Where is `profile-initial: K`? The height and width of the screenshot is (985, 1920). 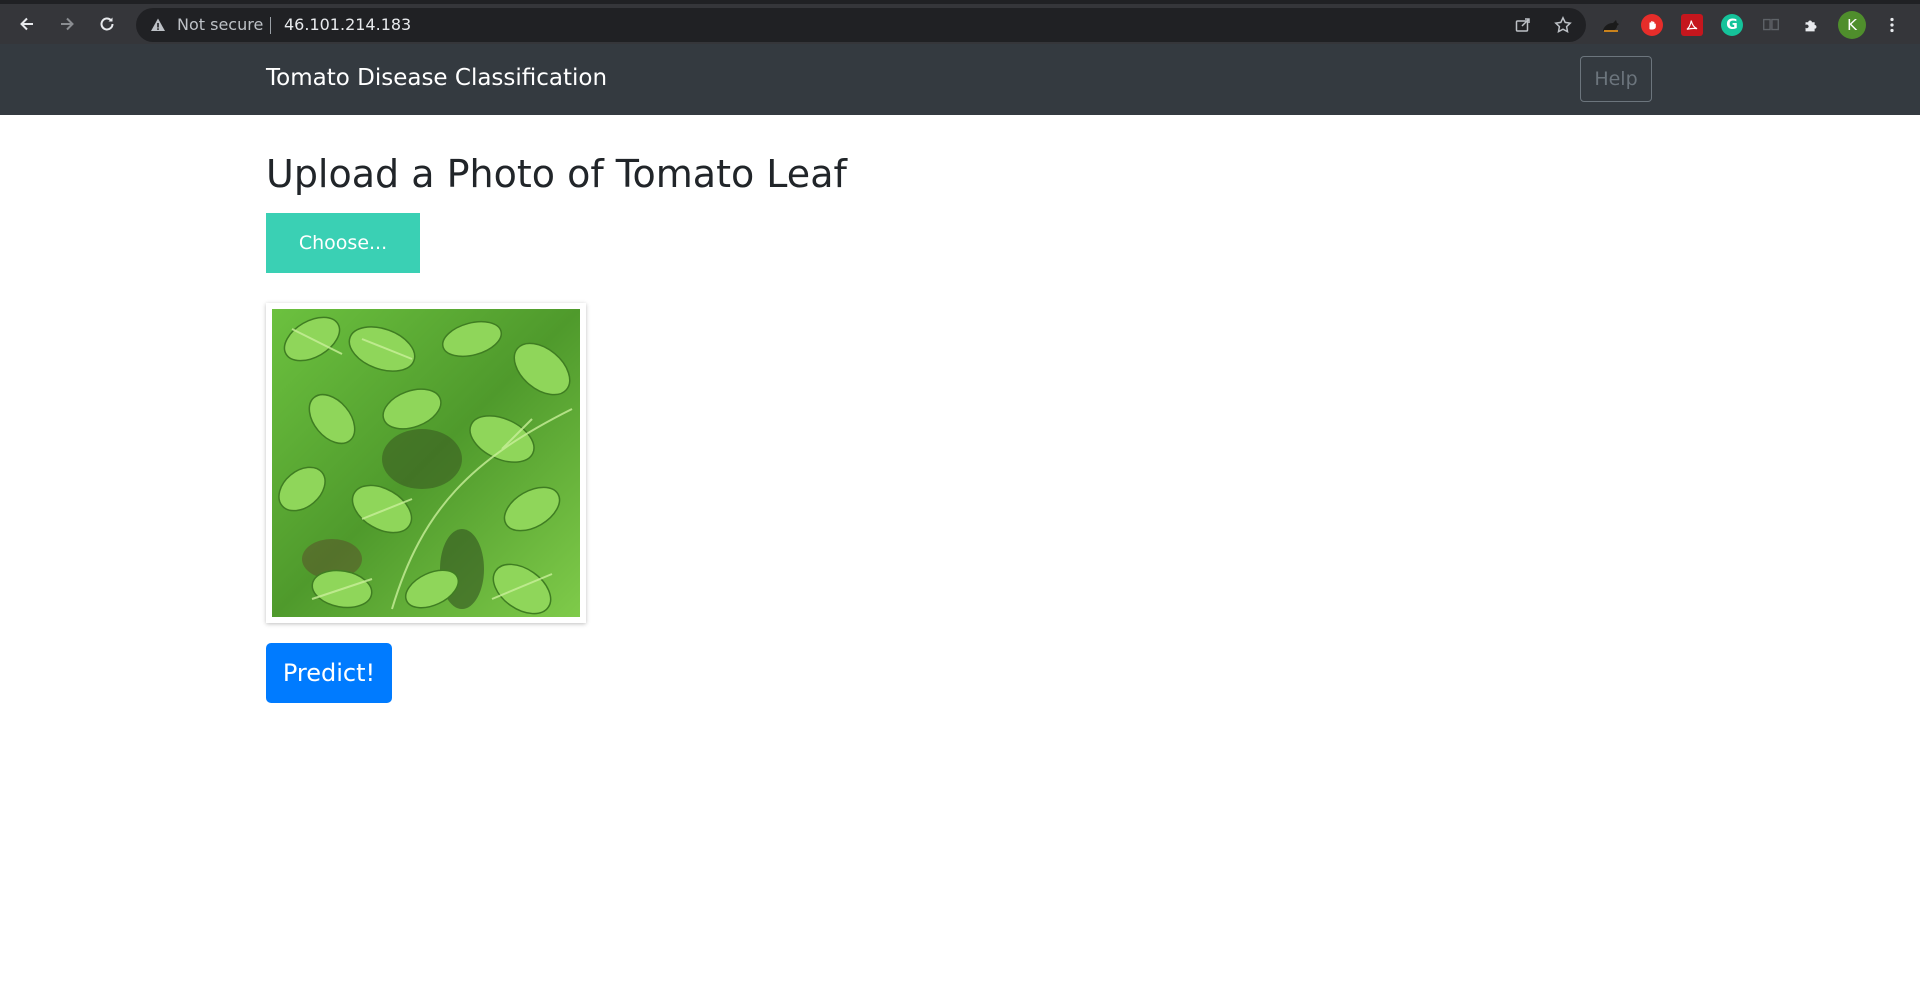 profile-initial: K is located at coordinates (1852, 25).